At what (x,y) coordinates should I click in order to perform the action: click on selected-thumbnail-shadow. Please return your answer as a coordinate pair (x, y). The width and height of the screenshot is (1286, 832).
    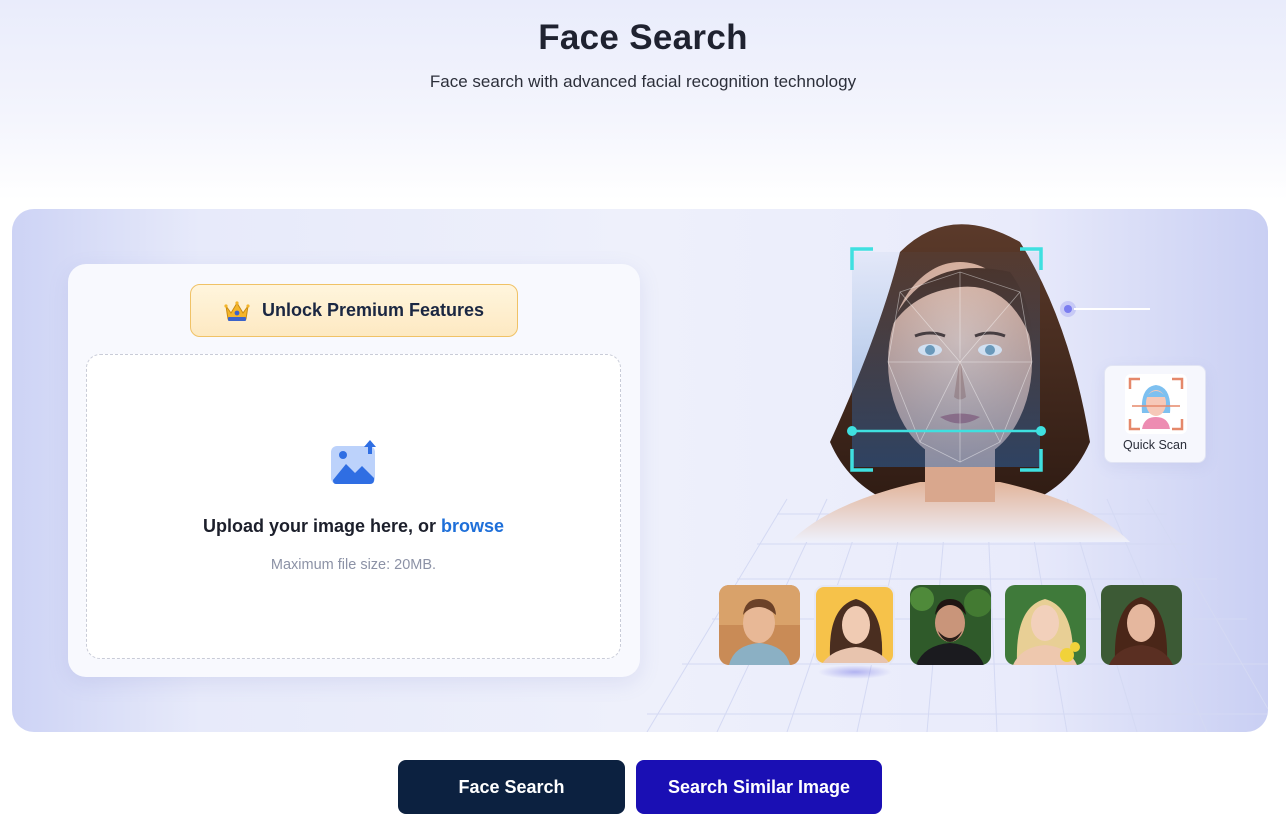
    Looking at the image, I should click on (855, 672).